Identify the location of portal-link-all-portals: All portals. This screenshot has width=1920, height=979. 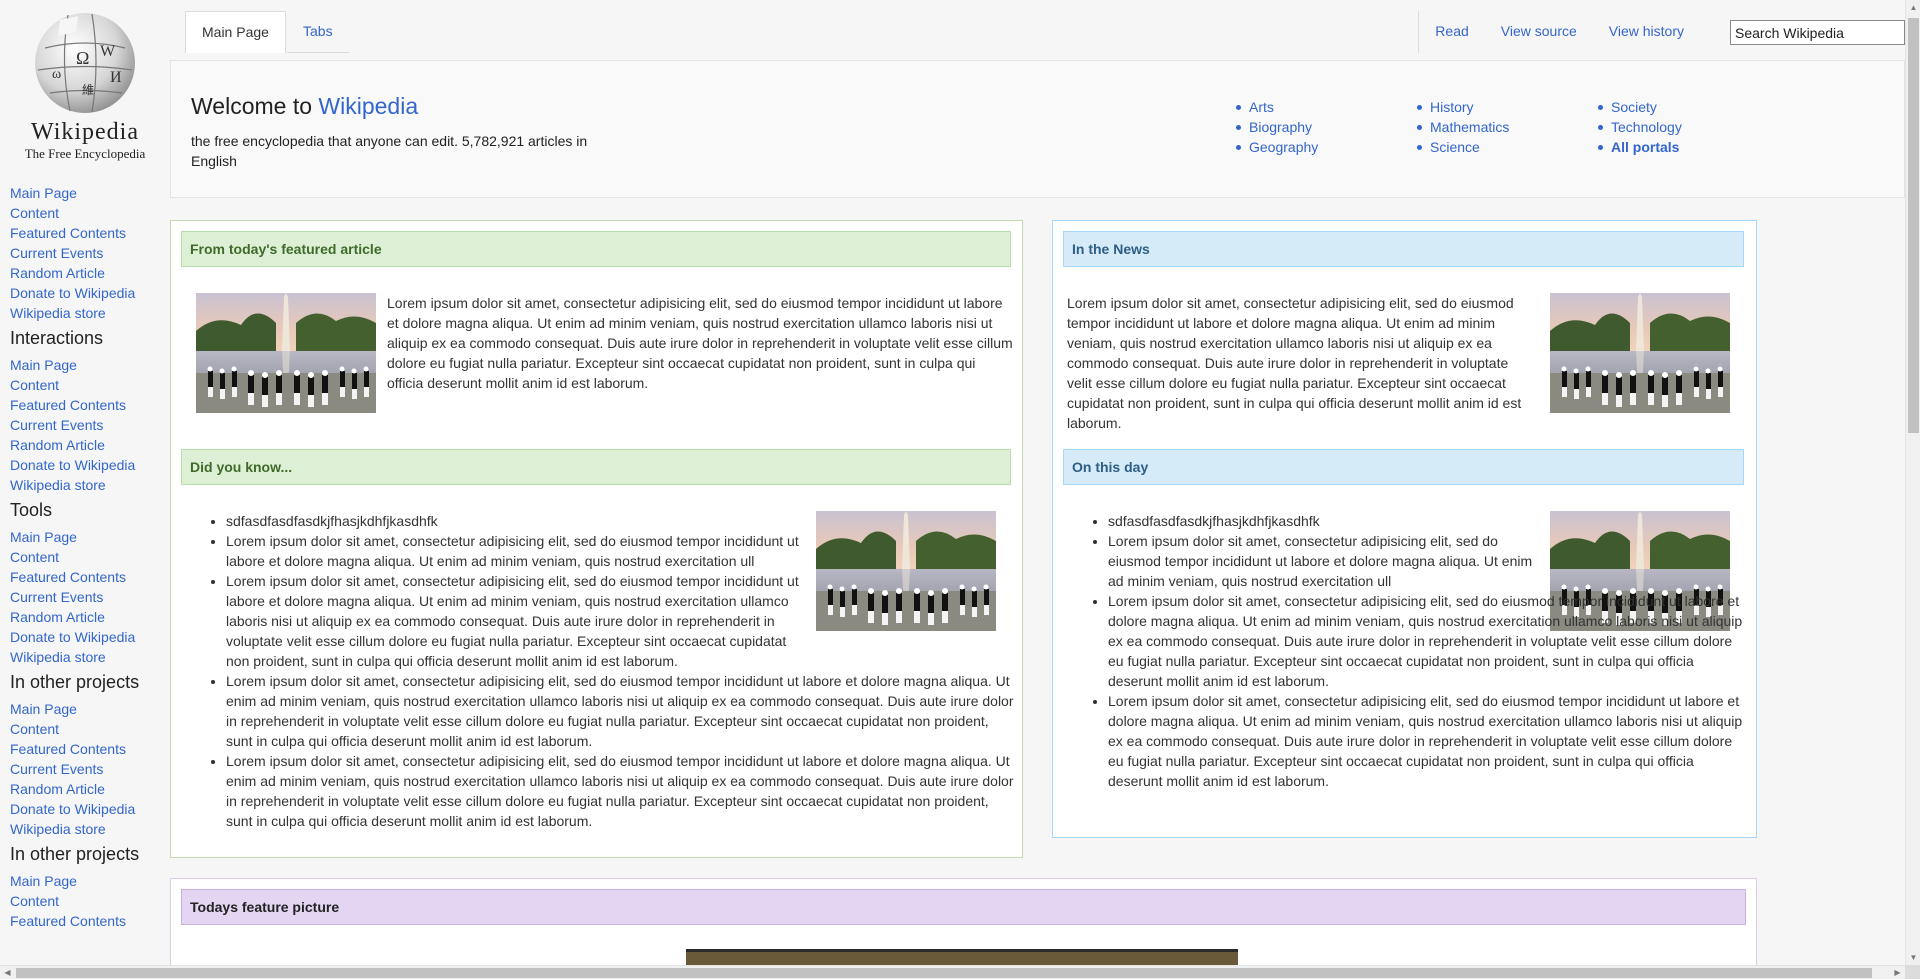
(1645, 147).